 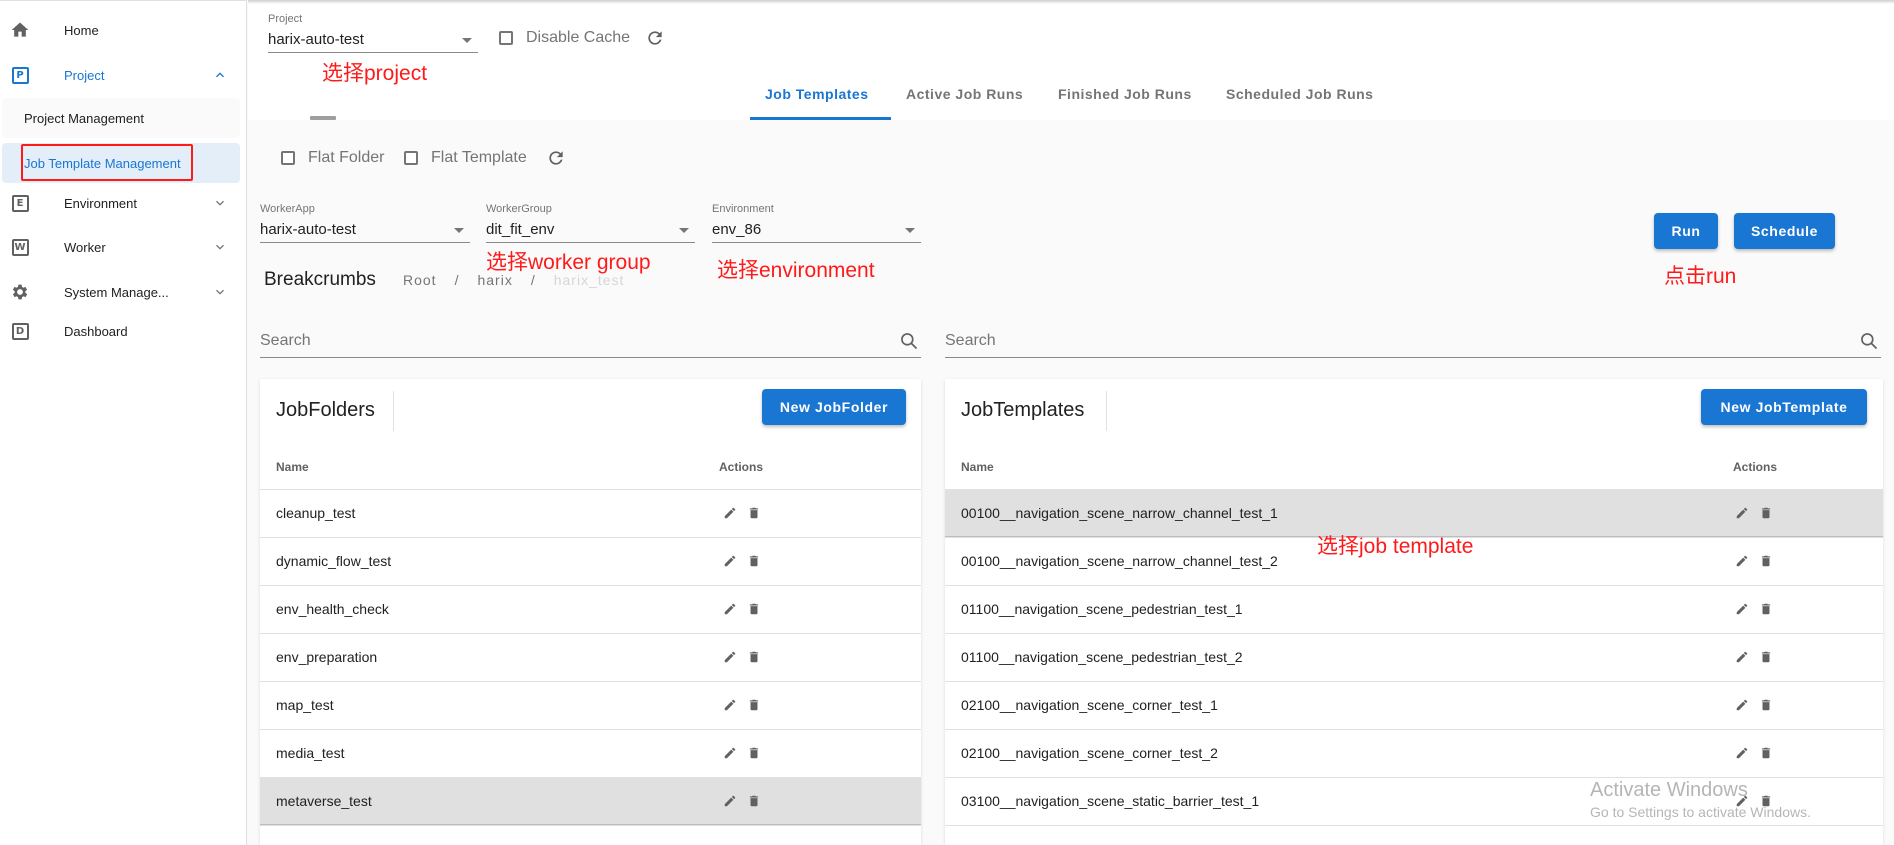 I want to click on template-search-input: Search, so click(x=1413, y=341).